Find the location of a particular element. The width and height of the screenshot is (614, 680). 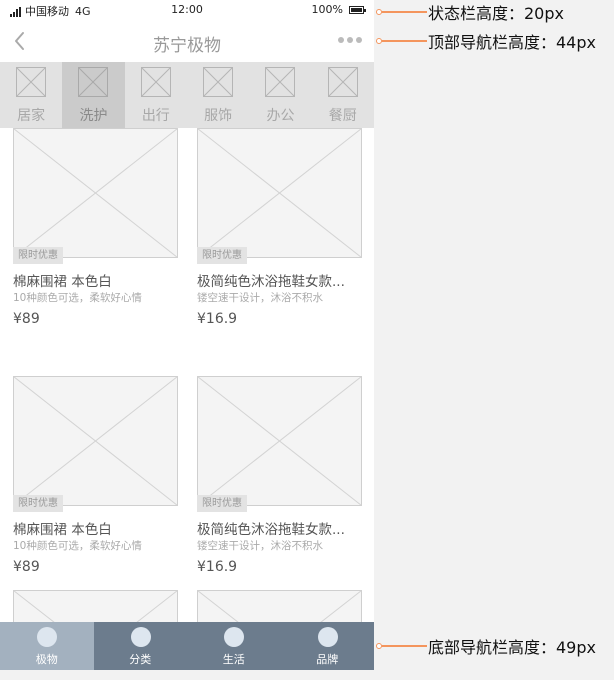

annotation-top-navbar: 顶部导航栏高度：44px is located at coordinates (486, 41).